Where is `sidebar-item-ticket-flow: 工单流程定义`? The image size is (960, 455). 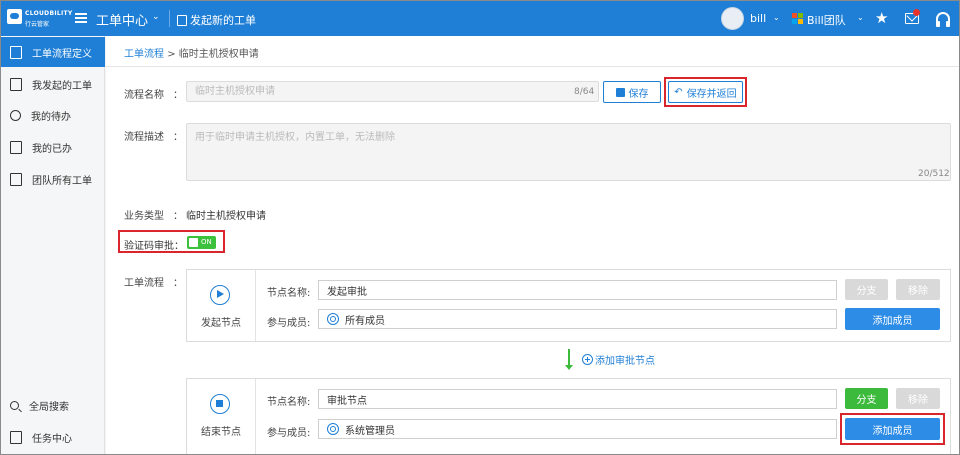
sidebar-item-ticket-flow: 工单流程定义 is located at coordinates (53, 52).